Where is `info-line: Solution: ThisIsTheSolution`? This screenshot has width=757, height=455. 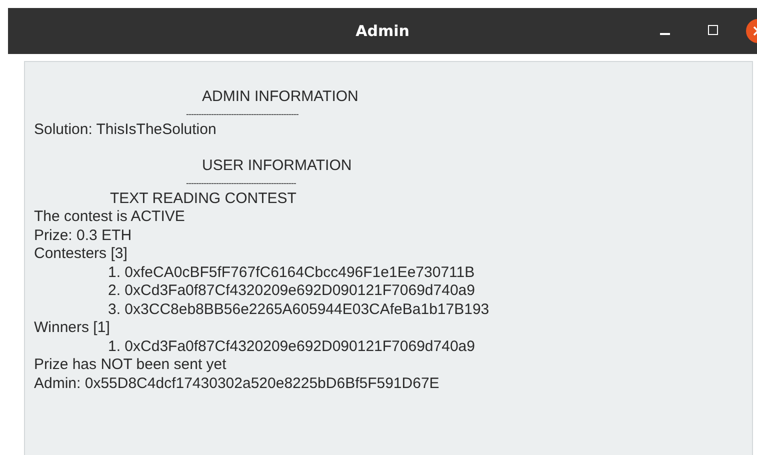
info-line: Solution: ThisIsTheSolution is located at coordinates (125, 129).